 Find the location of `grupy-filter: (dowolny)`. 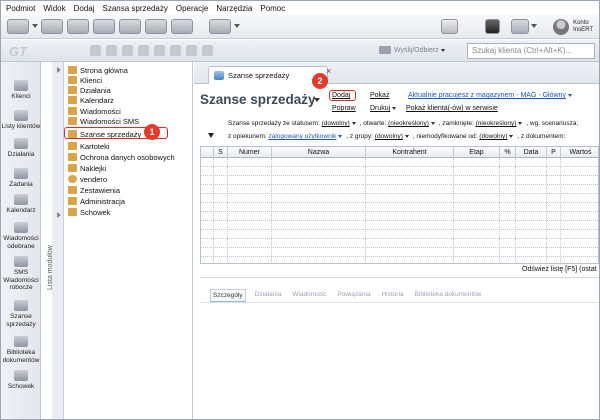

grupy-filter: (dowolny) is located at coordinates (389, 136).